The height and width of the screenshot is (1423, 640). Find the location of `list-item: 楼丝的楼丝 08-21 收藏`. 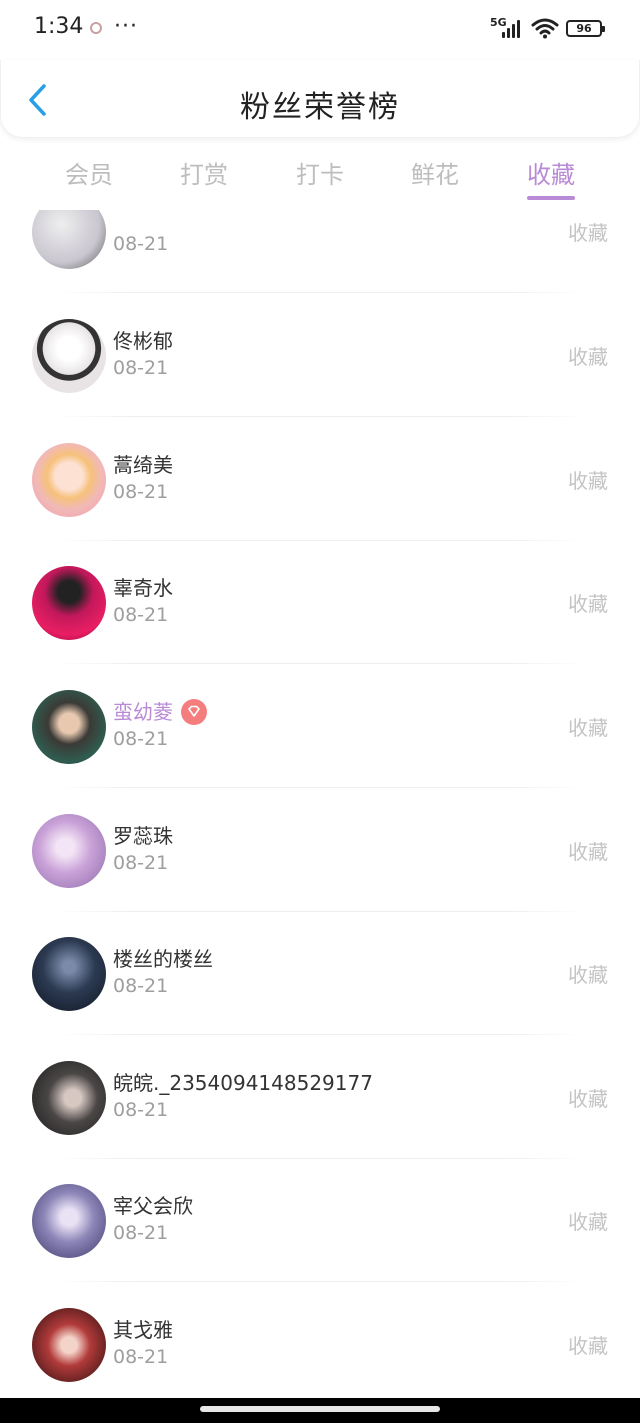

list-item: 楼丝的楼丝 08-21 收藏 is located at coordinates (320, 973).